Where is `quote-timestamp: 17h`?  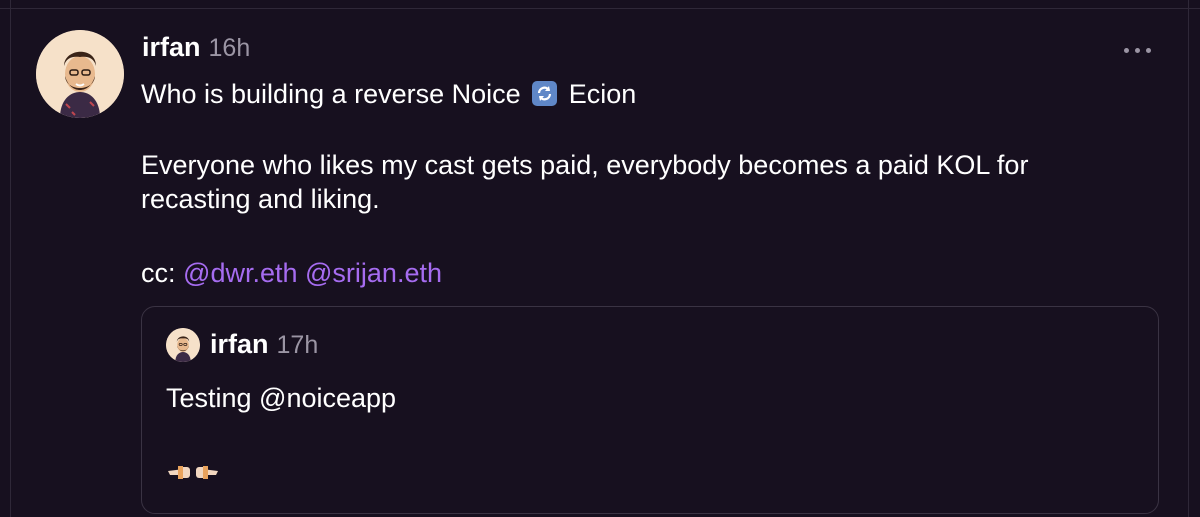 quote-timestamp: 17h is located at coordinates (297, 345).